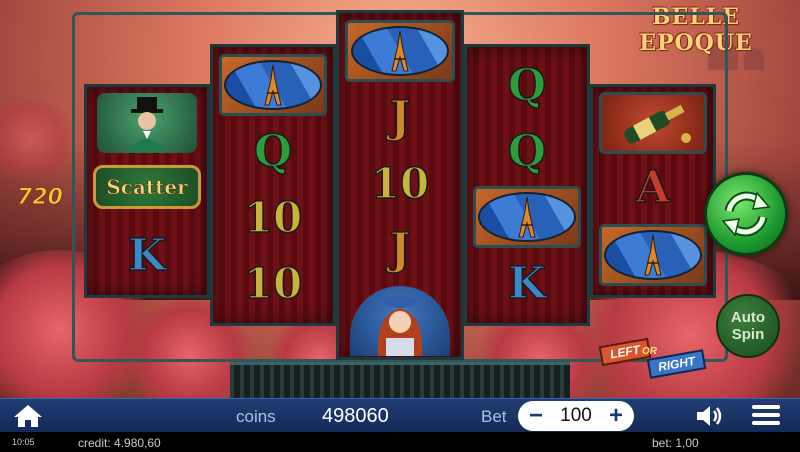 The width and height of the screenshot is (800, 452). Describe the element at coordinates (536, 416) in the screenshot. I see `bet-decrease-button: −` at that location.